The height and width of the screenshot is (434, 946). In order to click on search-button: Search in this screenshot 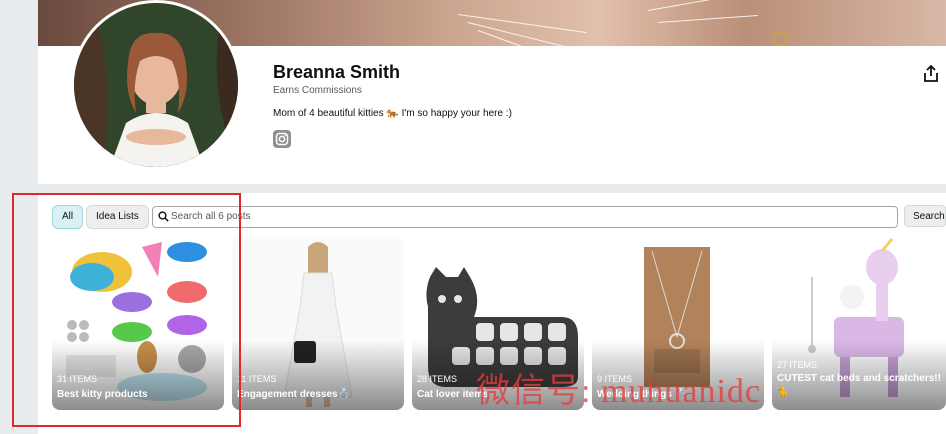, I will do `click(925, 216)`.